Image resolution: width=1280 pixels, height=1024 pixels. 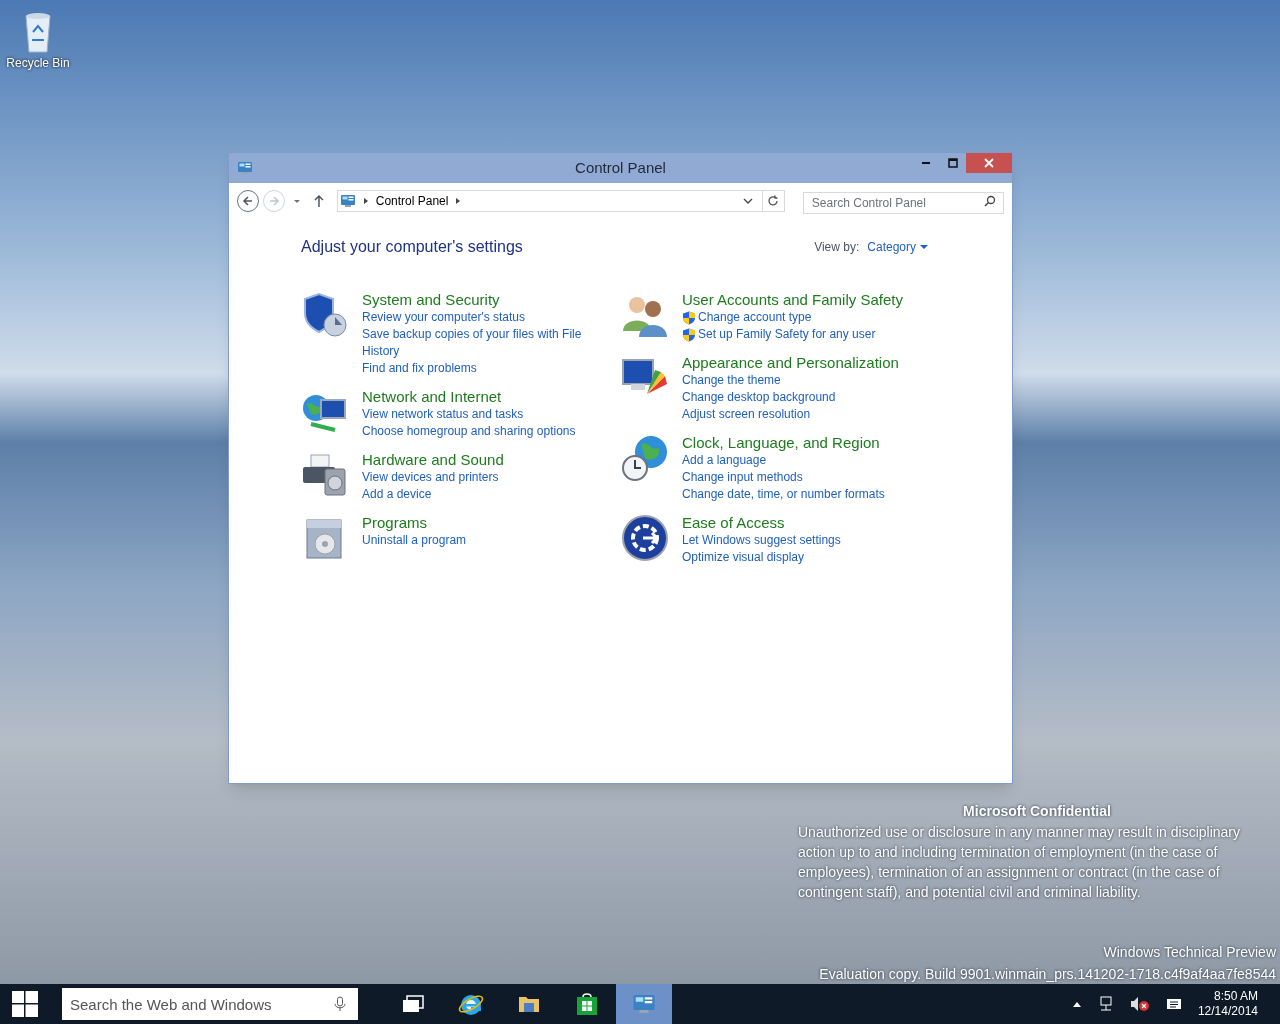 I want to click on build-text: Evaluation copy. Build 9901.winmain_prs.141202-1718.c4f9af4aa7fe8544, so click(x=1047, y=974).